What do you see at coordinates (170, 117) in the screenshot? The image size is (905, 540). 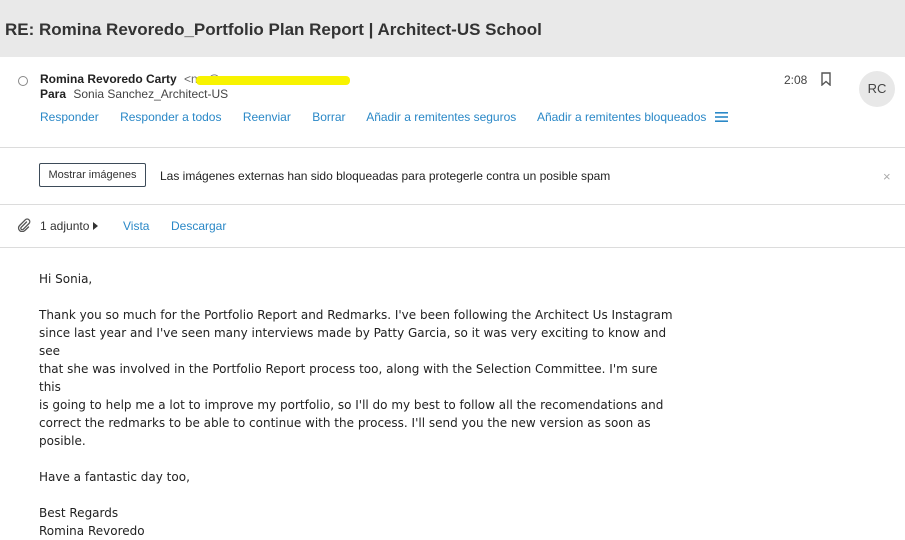 I see `reply-all-button: Responder a todos` at bounding box center [170, 117].